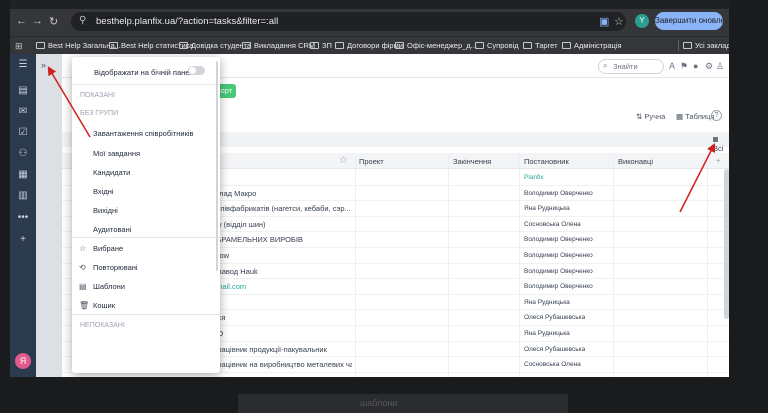 The height and width of the screenshot is (413, 768). Describe the element at coordinates (695, 66) in the screenshot. I see `alerts-icon: ●` at that location.